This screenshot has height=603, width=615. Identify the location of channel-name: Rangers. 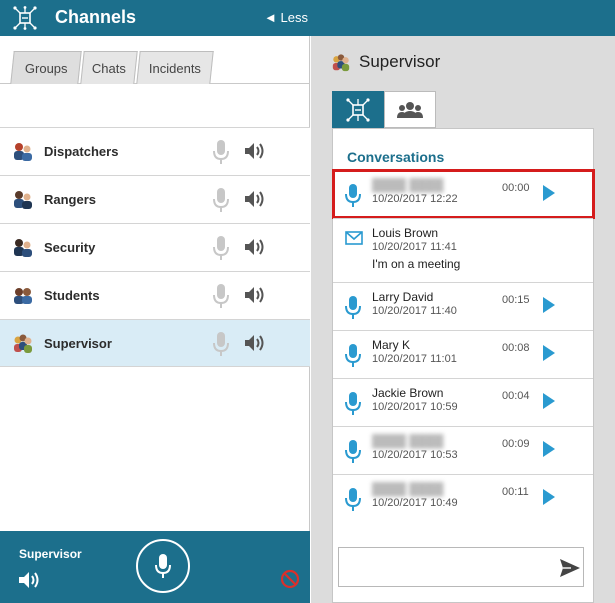
(70, 199).